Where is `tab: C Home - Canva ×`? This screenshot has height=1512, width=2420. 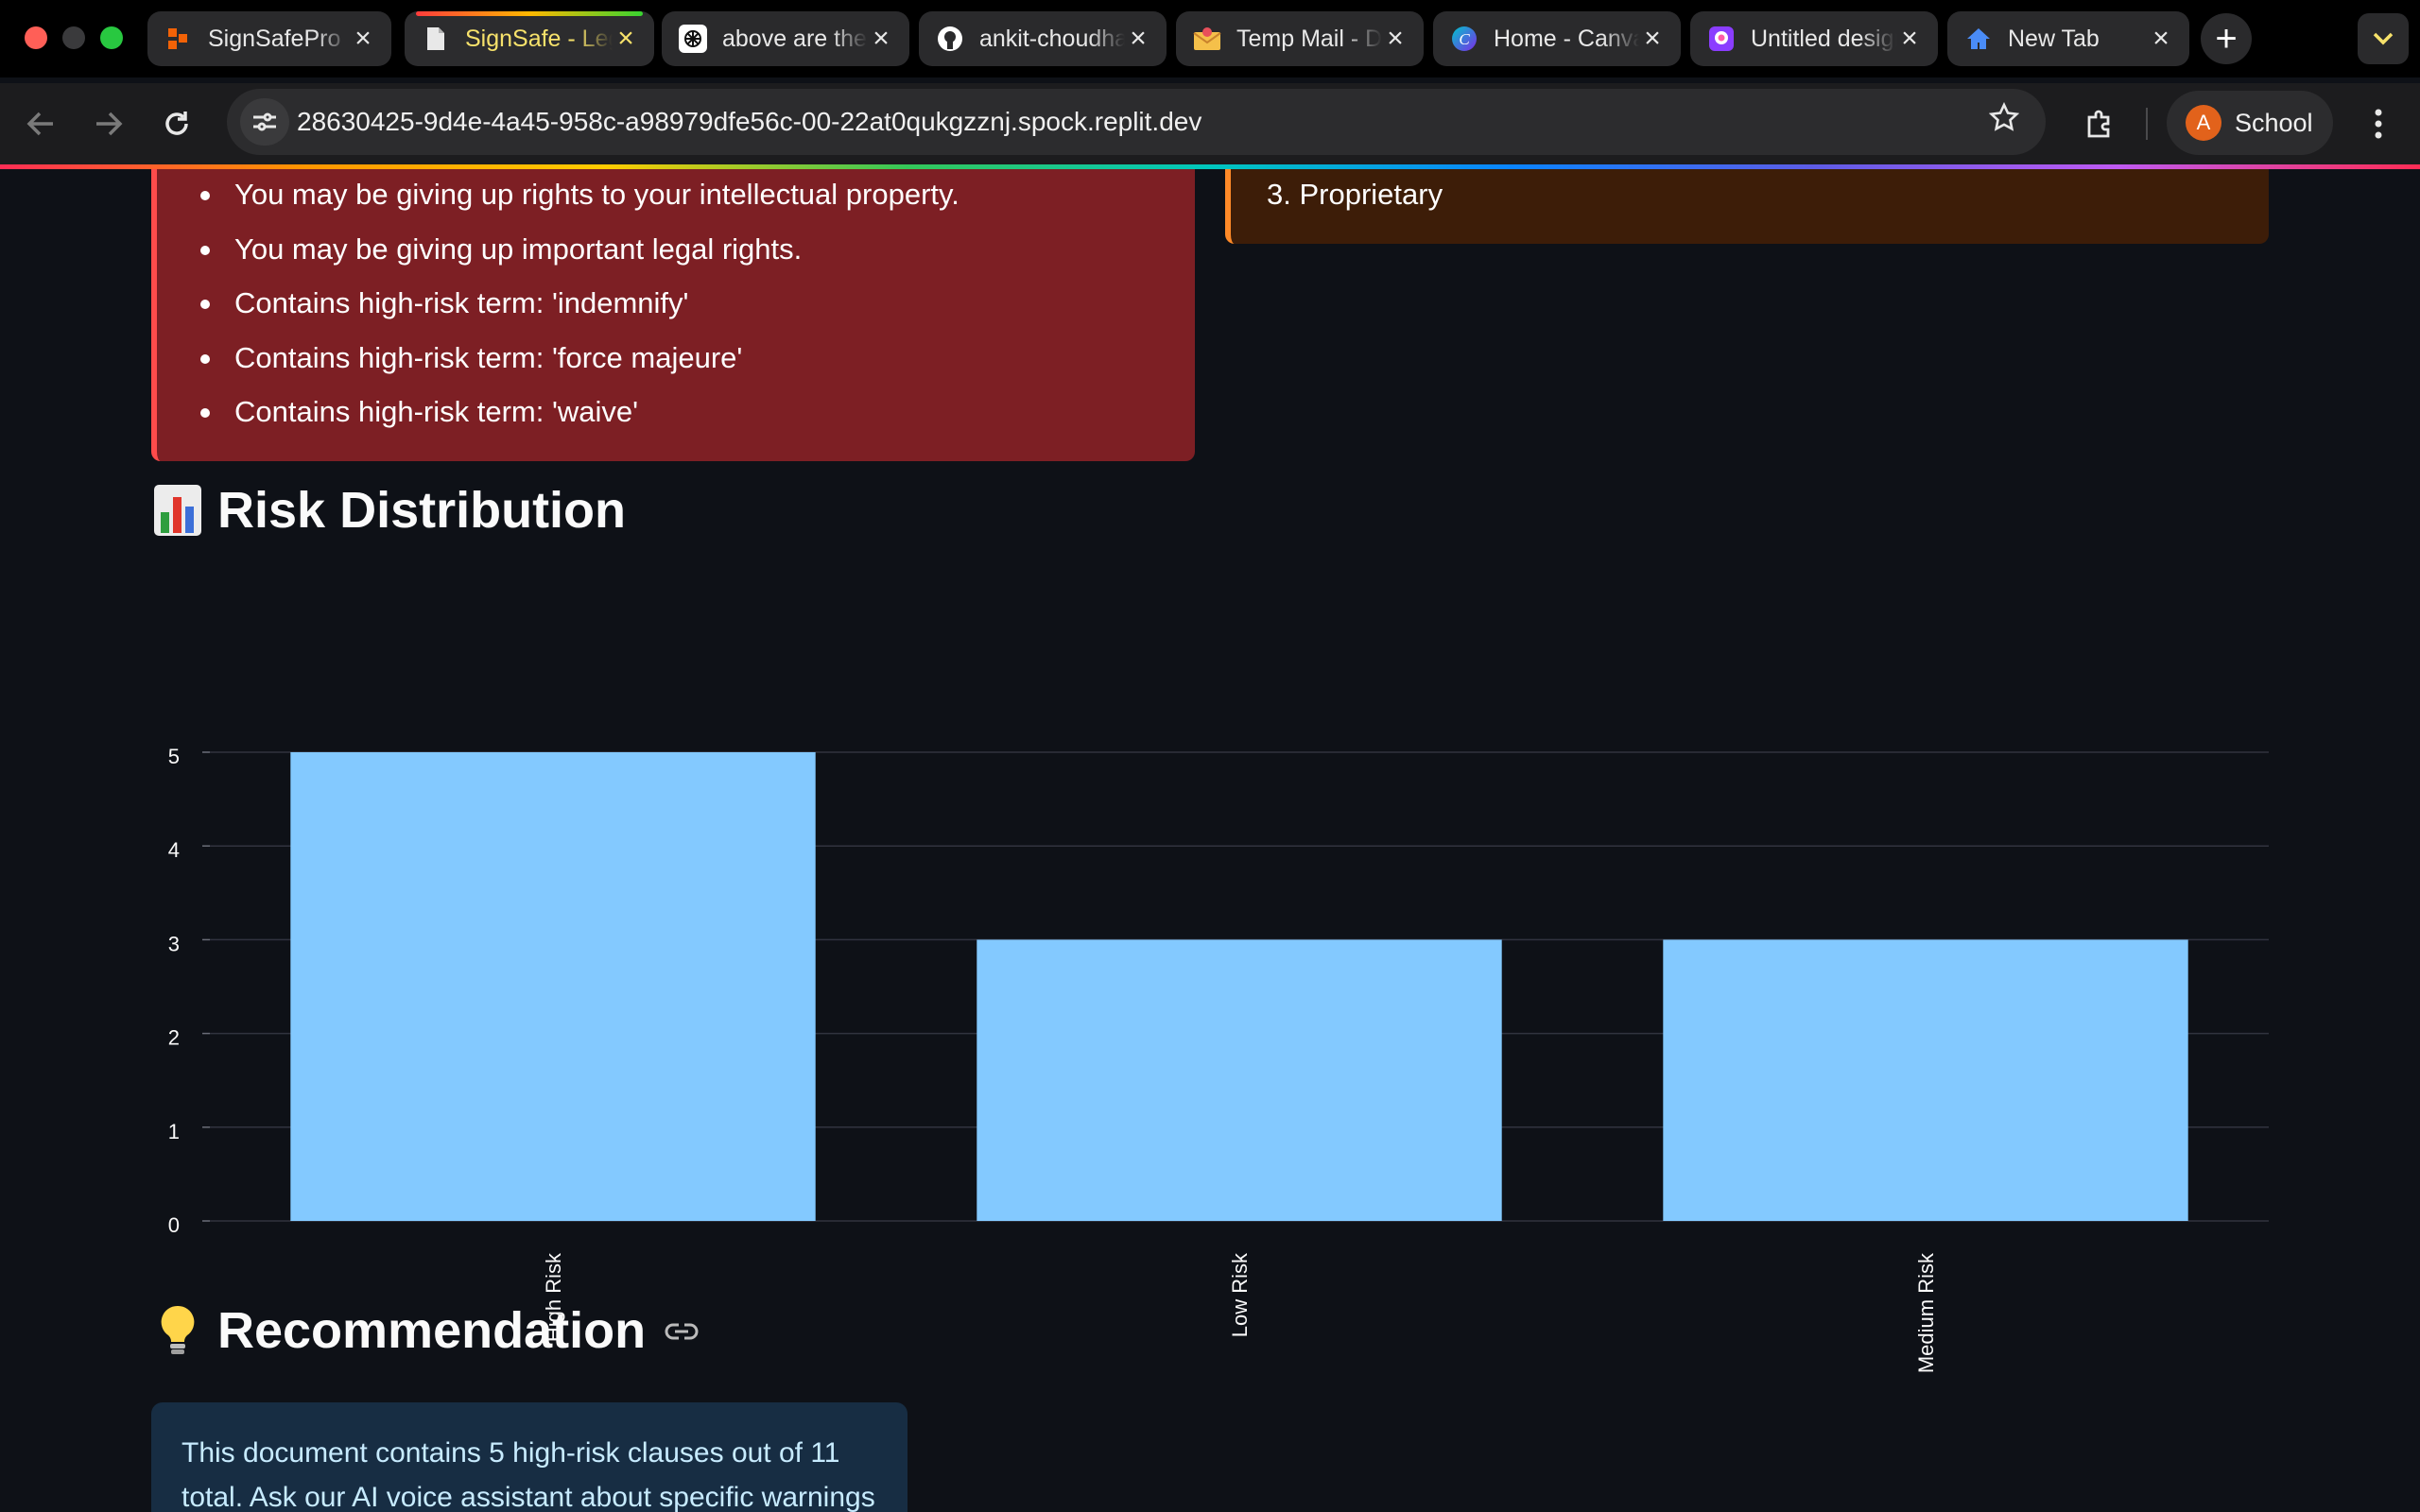
tab: C Home - Canva × is located at coordinates (1557, 38).